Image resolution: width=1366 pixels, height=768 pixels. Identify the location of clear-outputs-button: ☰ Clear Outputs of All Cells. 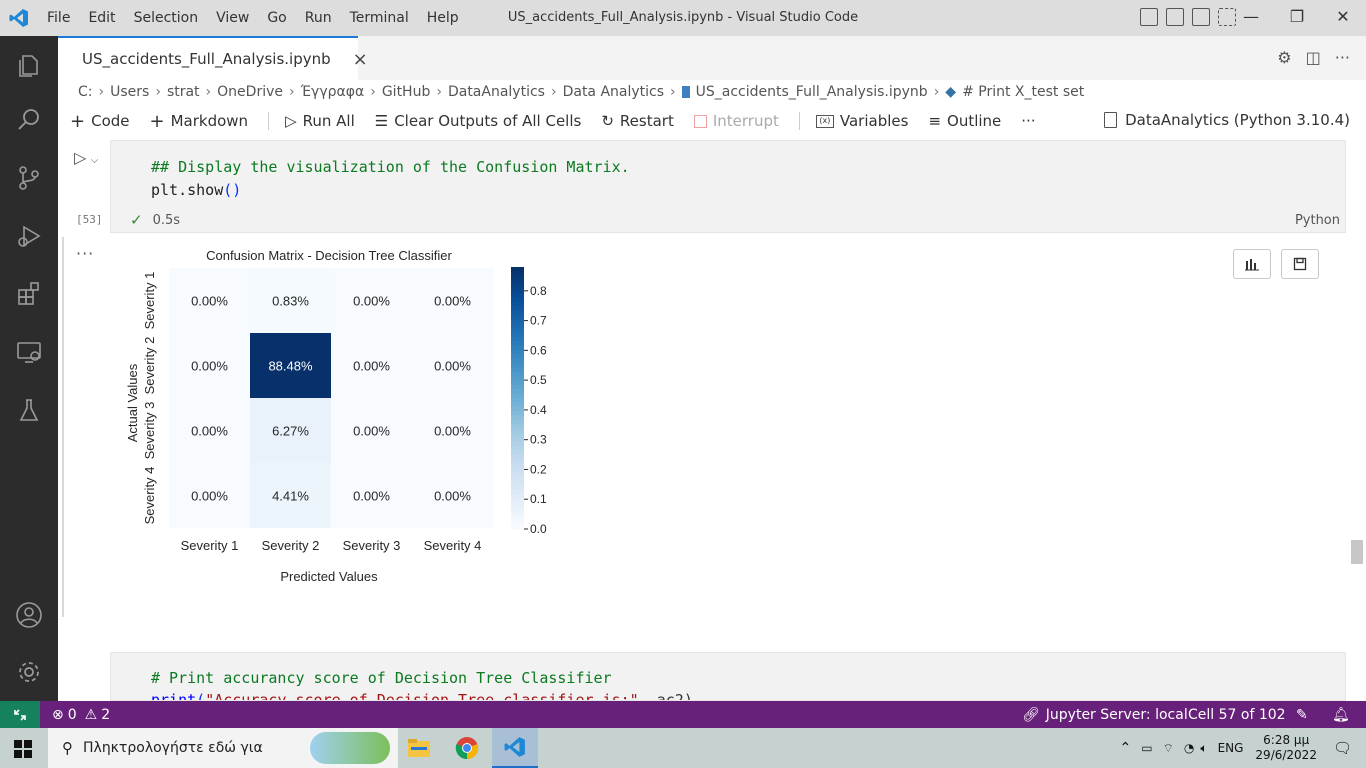
(478, 121).